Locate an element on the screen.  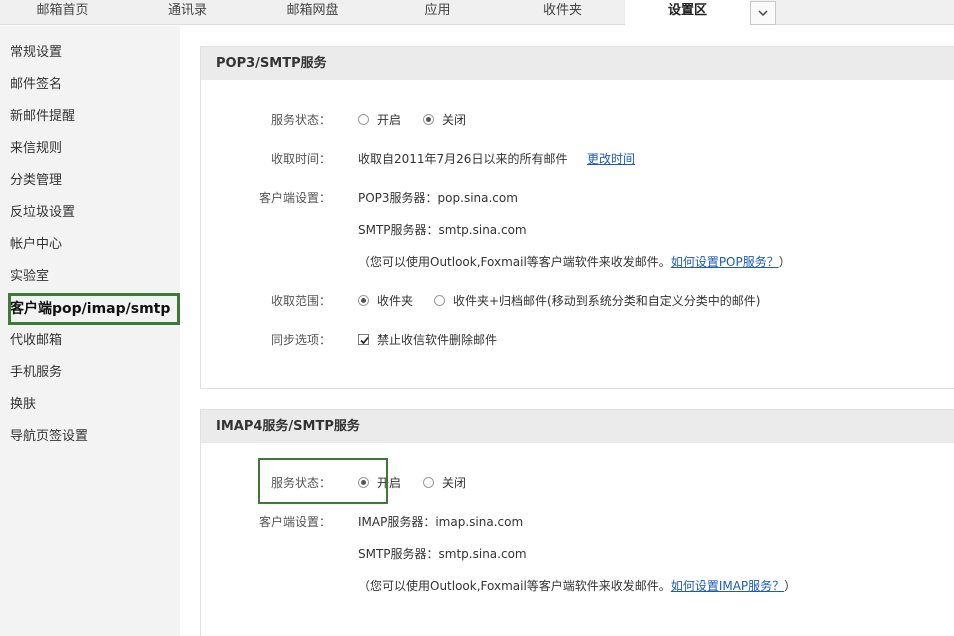
pop3-hint-text: （您可以使用Outlook,Foxmail等客户端软件来收发邮件。 is located at coordinates (514, 262).